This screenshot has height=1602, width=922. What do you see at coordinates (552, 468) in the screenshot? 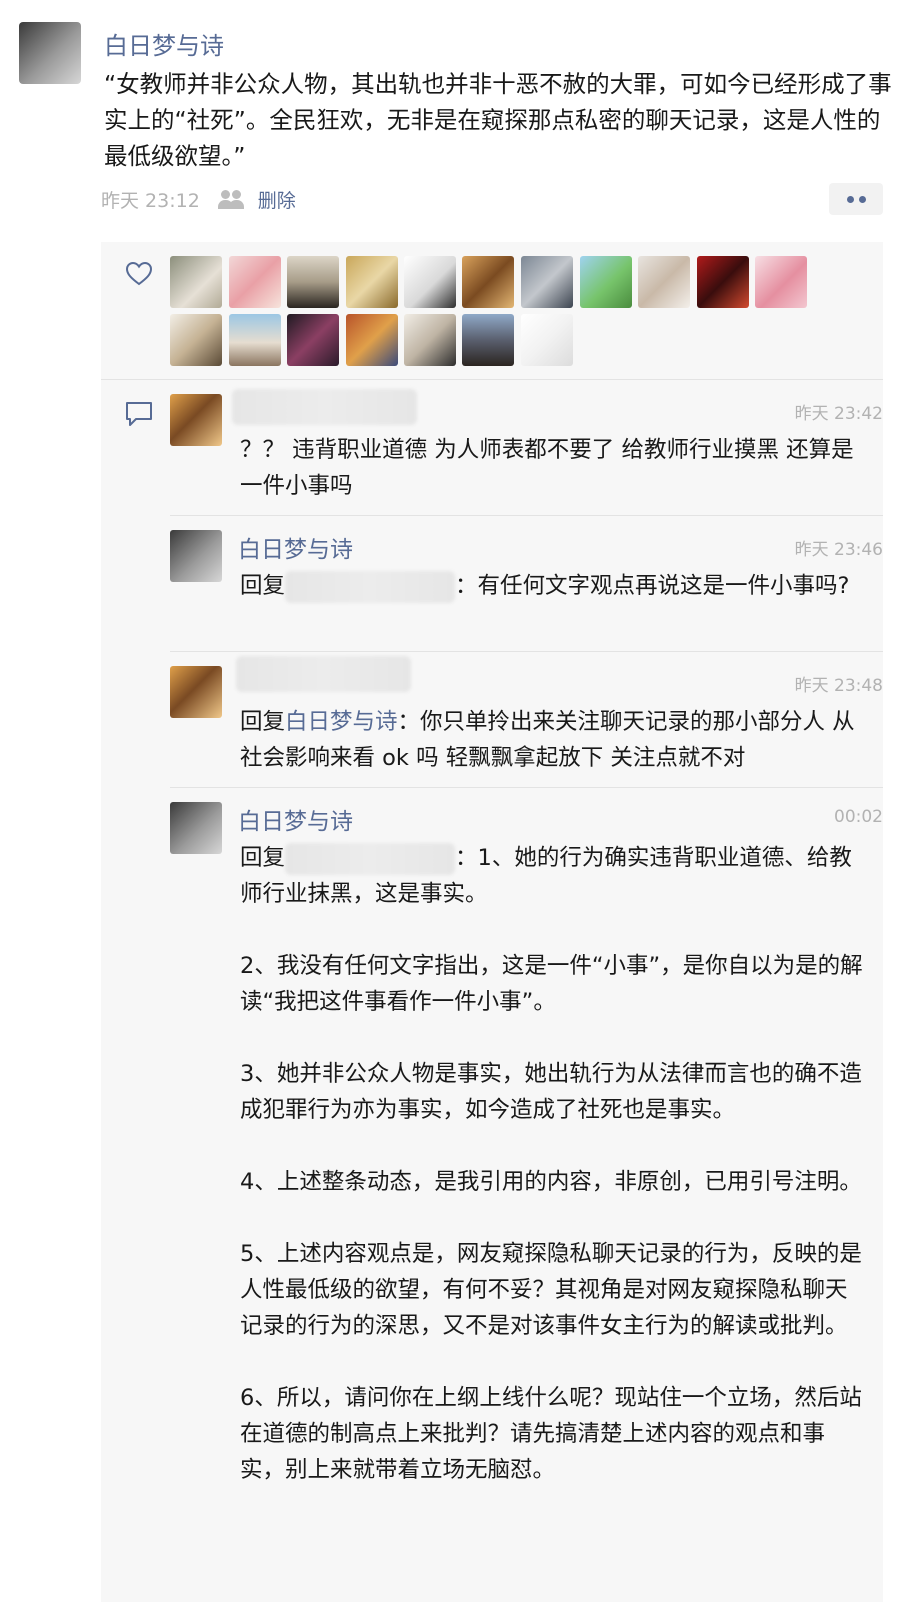
I see `comment-text: ？？ 违背职业道德 为人师表都不要了 给教师行业摸黑 还算是一件小事吗` at bounding box center [552, 468].